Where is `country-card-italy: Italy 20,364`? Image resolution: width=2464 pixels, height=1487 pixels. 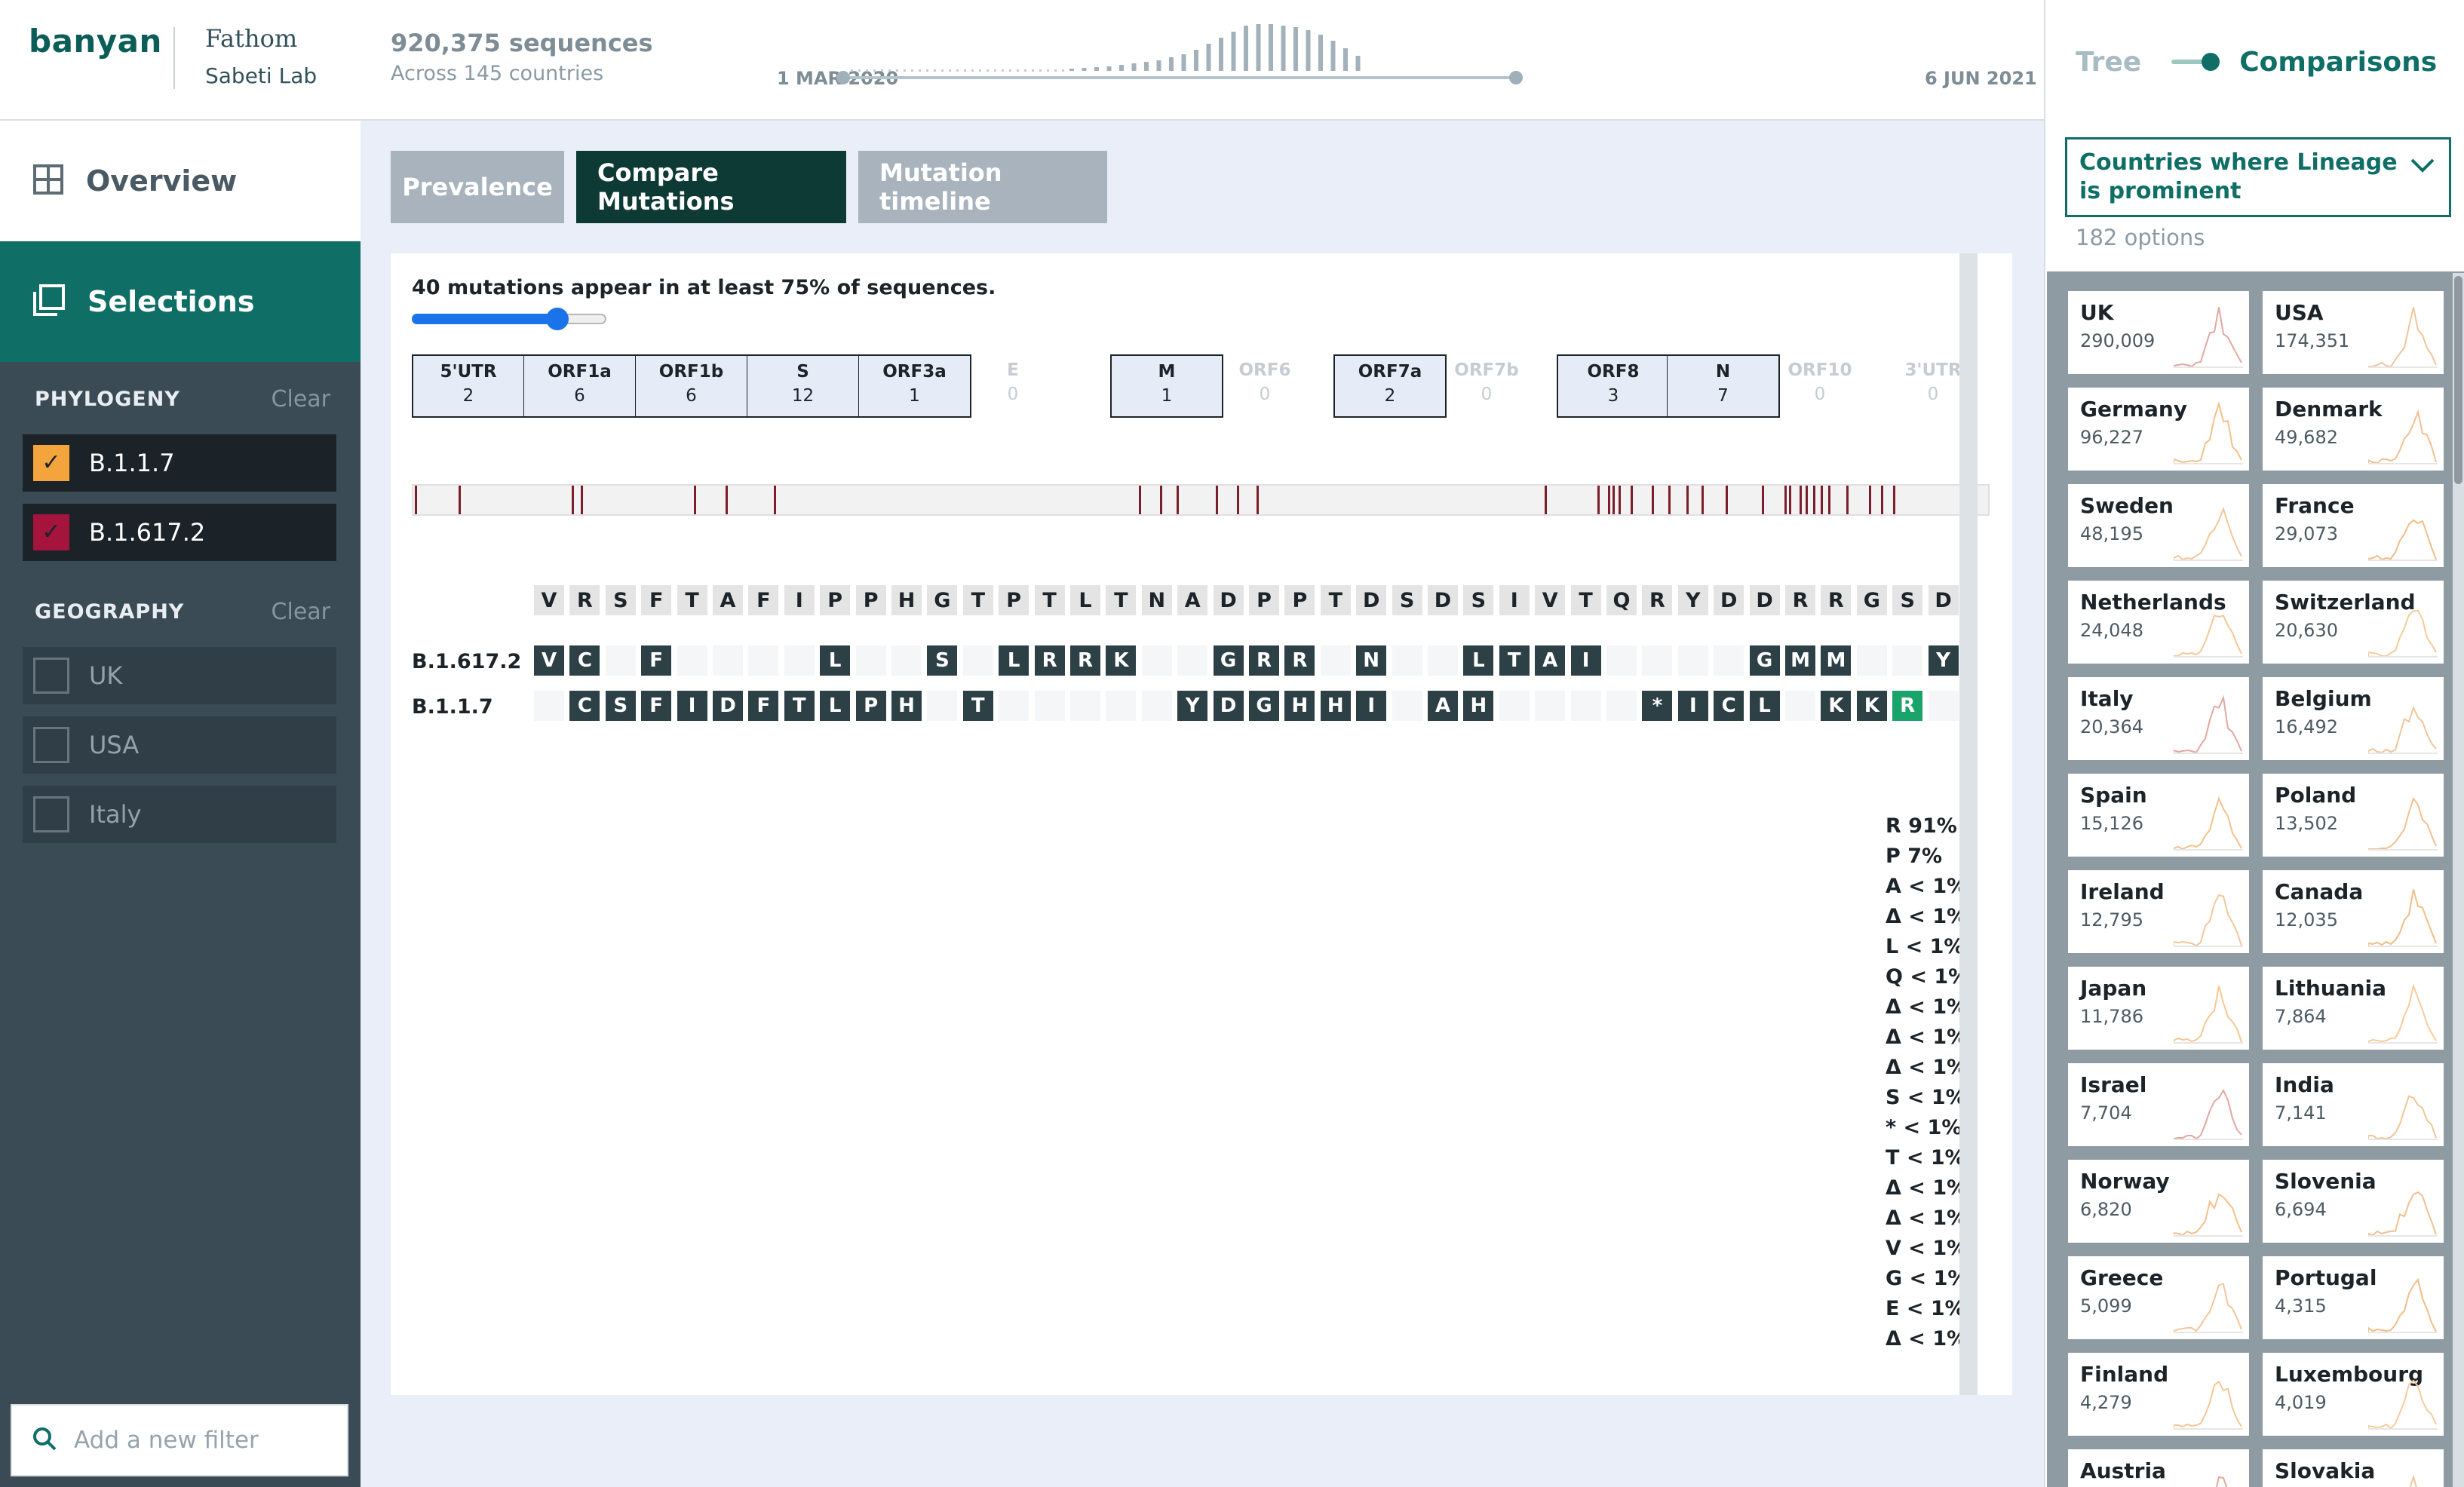 country-card-italy: Italy 20,364 is located at coordinates (2158, 719).